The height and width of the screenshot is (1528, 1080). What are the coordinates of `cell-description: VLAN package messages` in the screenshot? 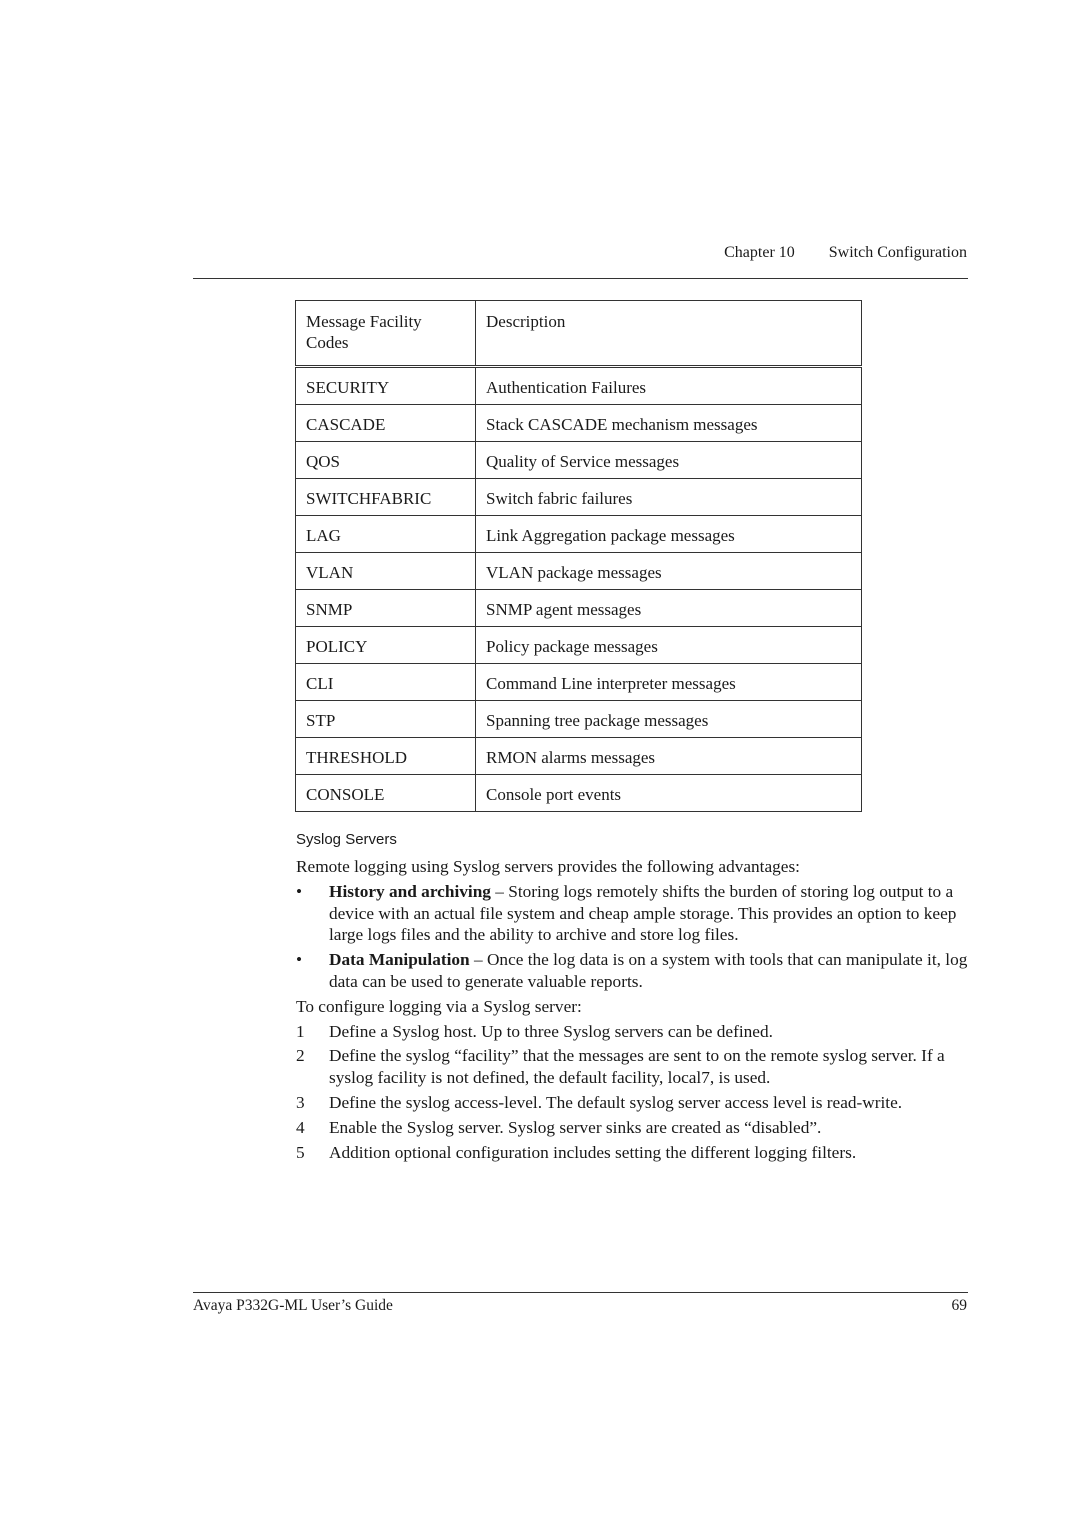 It's located at (668, 571).